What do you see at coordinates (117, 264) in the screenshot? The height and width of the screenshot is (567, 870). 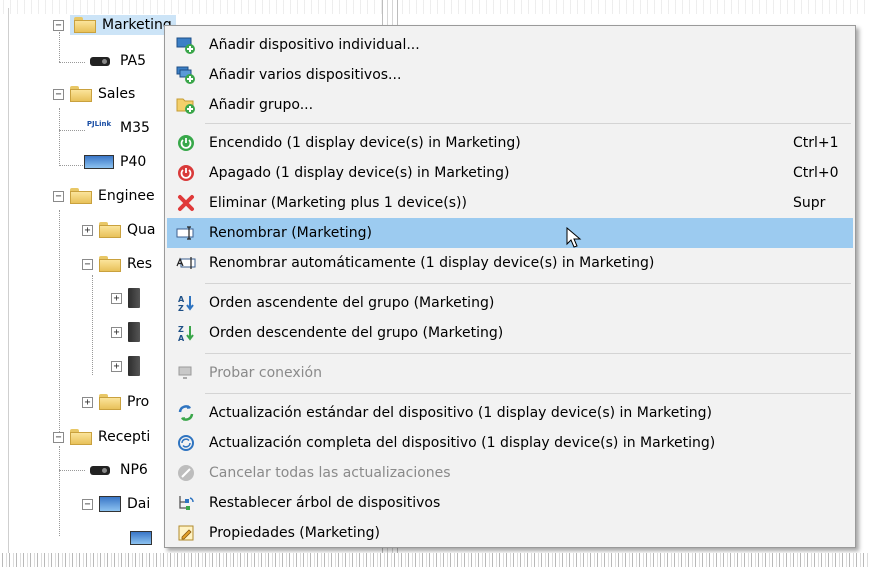 I see `tree-item-group: − Res` at bounding box center [117, 264].